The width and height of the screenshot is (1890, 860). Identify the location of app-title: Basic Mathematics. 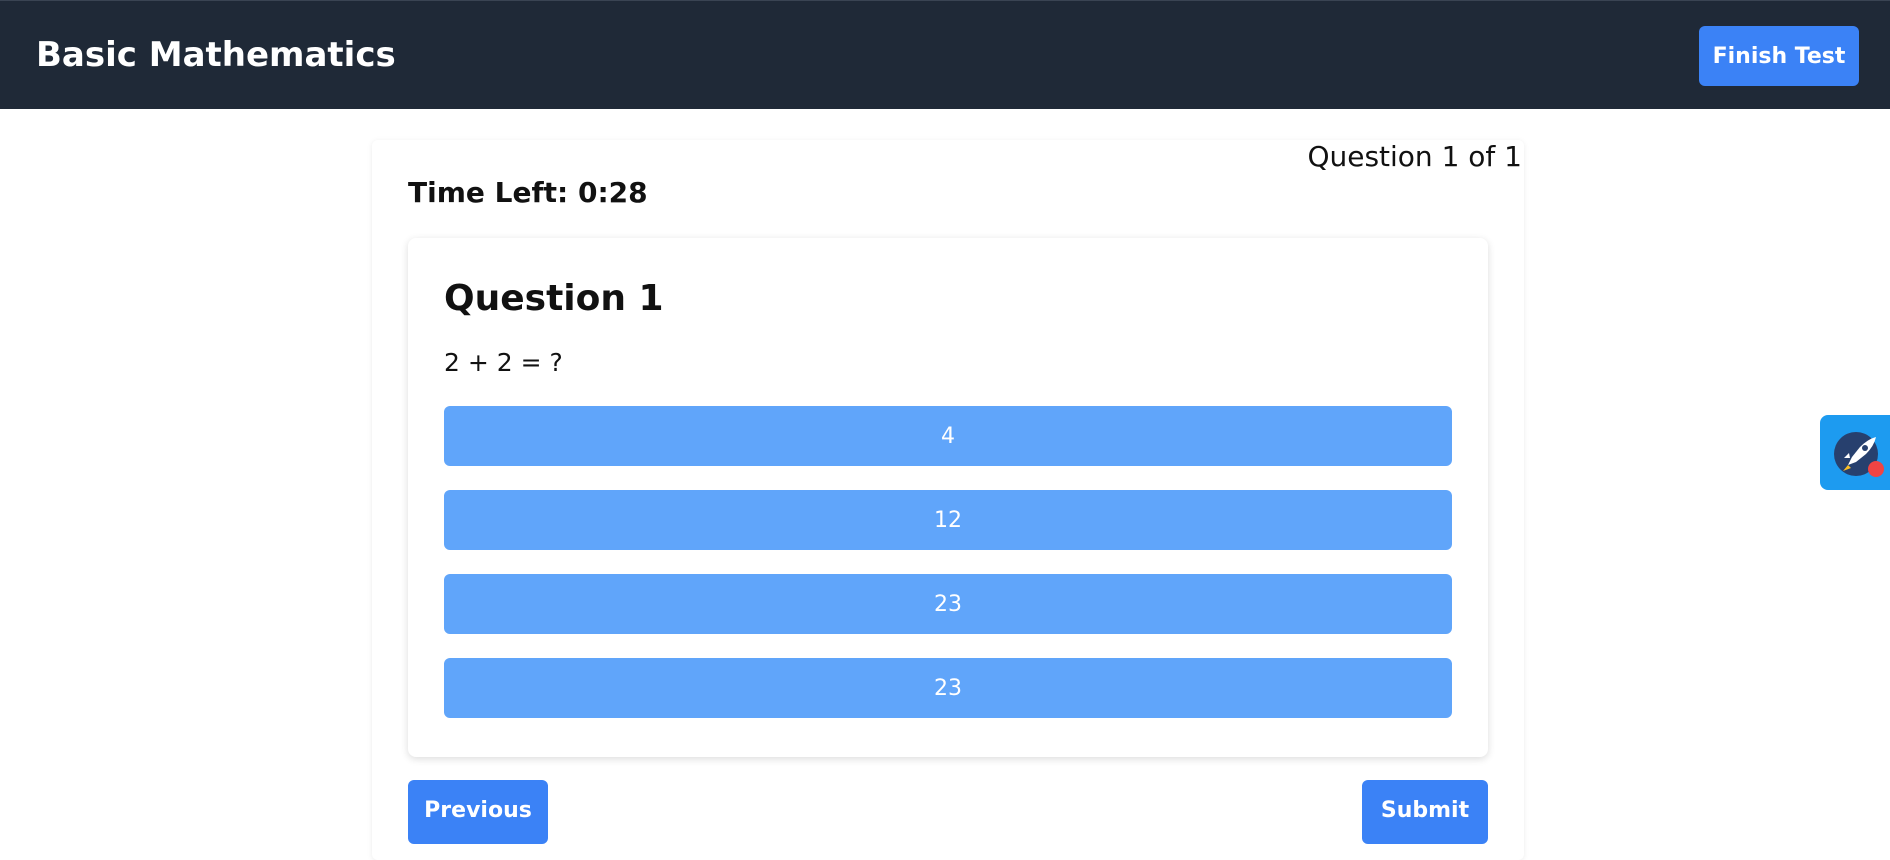
(216, 55).